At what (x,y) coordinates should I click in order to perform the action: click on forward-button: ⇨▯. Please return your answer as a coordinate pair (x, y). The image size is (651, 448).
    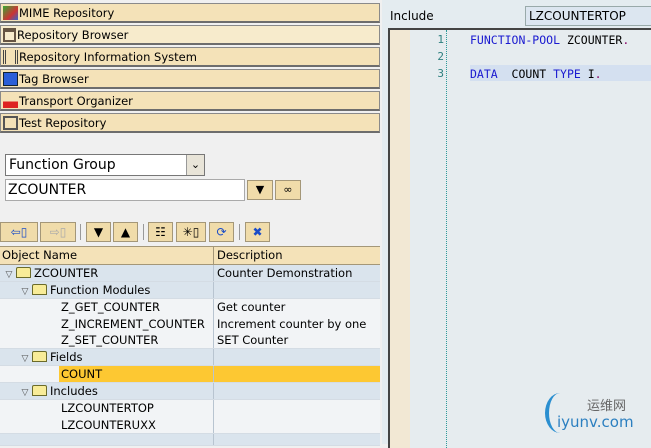
    Looking at the image, I should click on (58, 232).